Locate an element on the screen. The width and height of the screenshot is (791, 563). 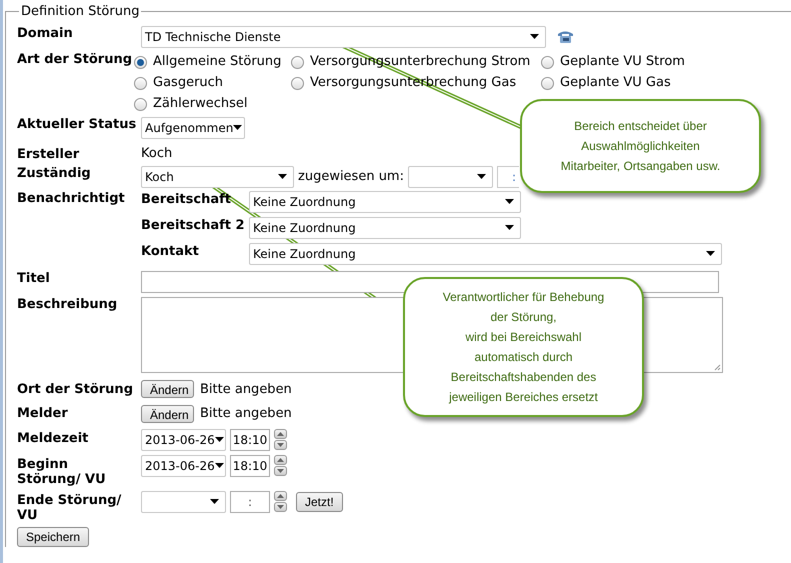
field-label: Ersteller is located at coordinates (48, 154).